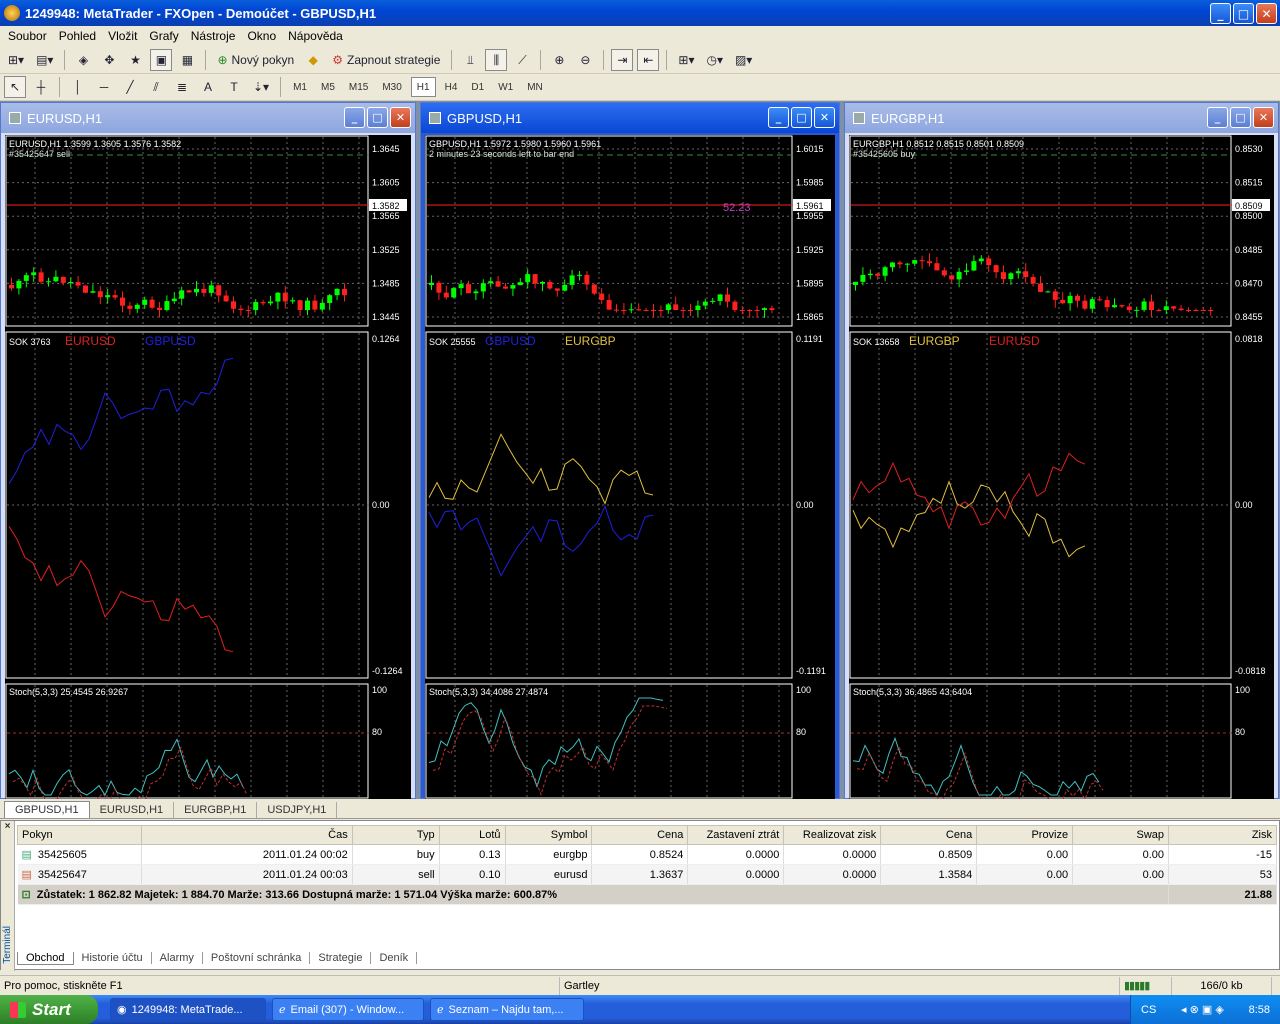 This screenshot has height=1024, width=1280. Describe the element at coordinates (44, 60) in the screenshot. I see `profiles-icon: ▤▾` at that location.